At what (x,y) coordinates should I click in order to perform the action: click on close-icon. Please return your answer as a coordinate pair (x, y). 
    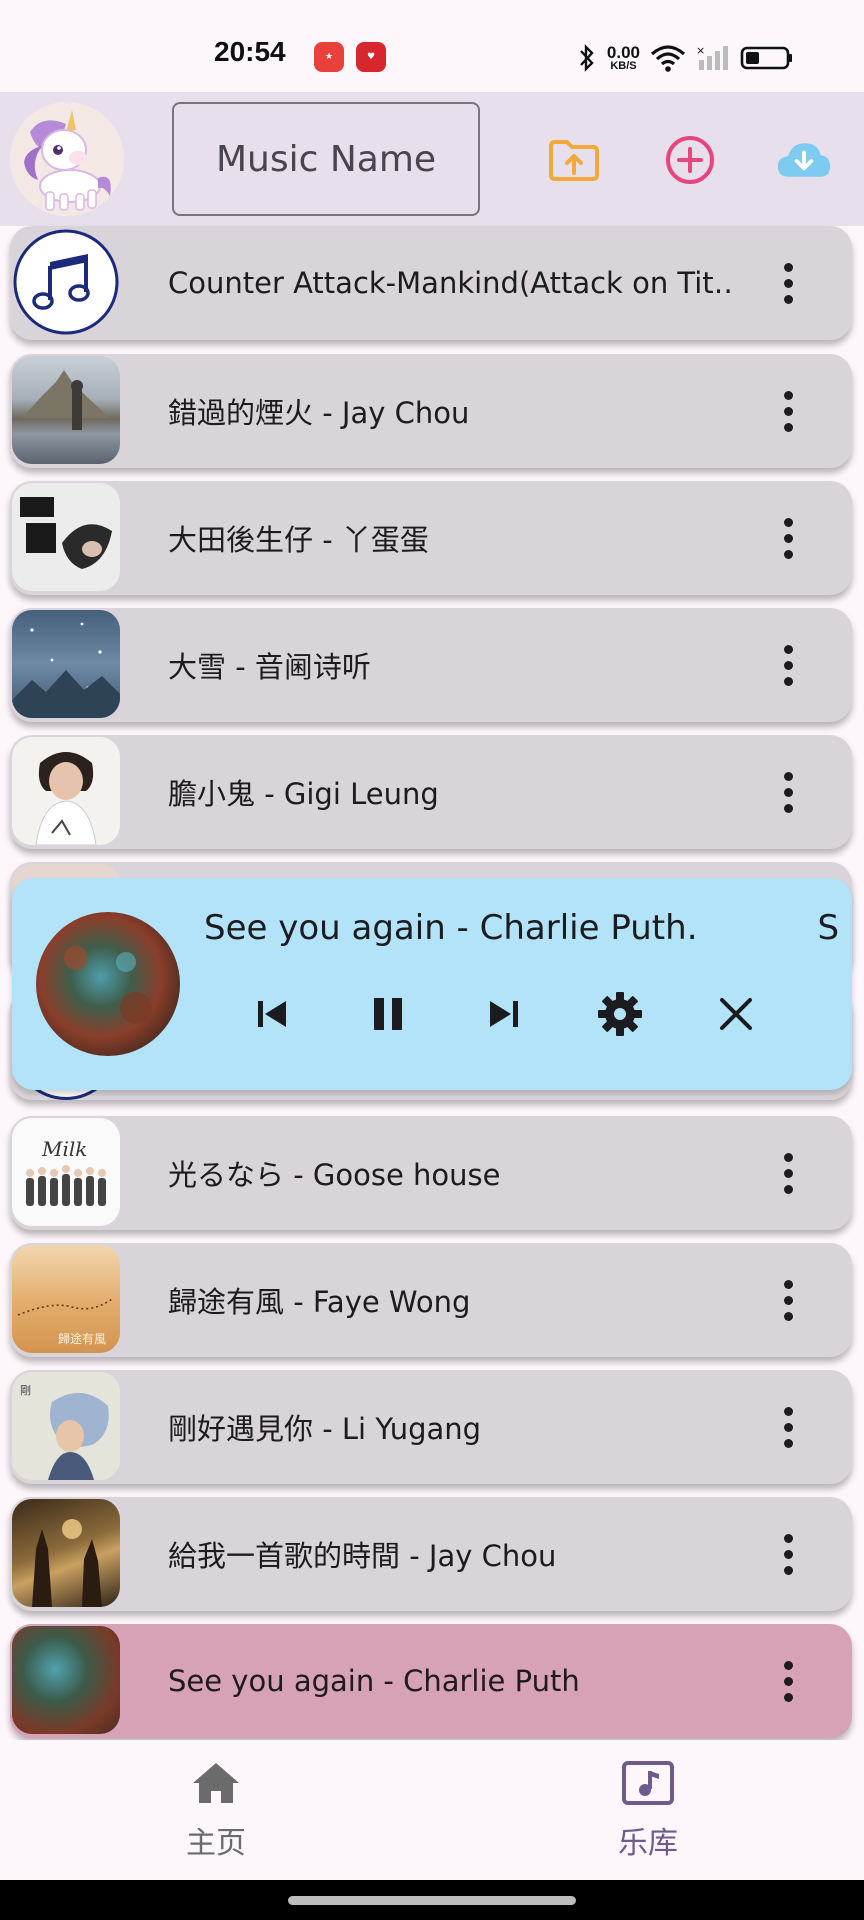
    Looking at the image, I should click on (736, 1014).